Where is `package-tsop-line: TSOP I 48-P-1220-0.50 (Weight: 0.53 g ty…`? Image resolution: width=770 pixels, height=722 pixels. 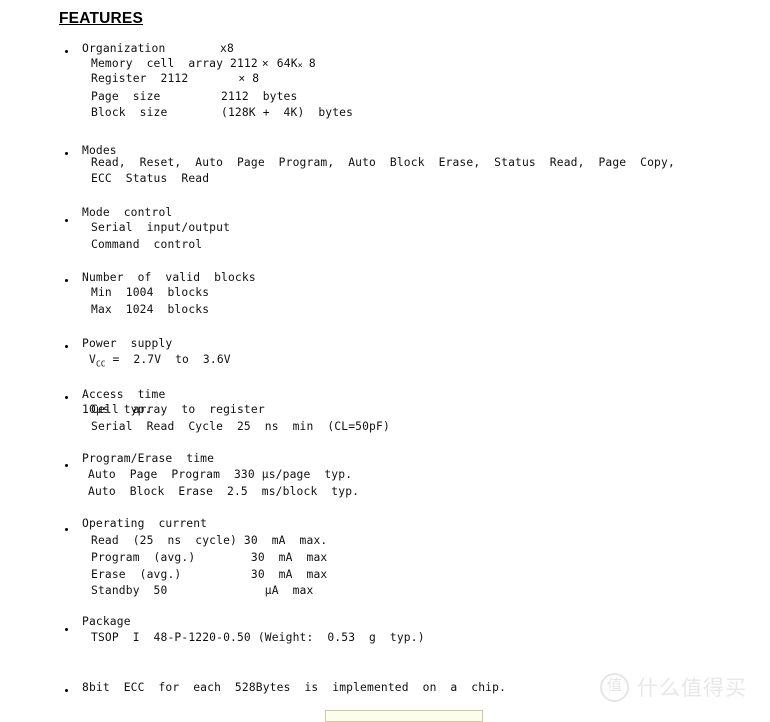
package-tsop-line: TSOP I 48-P-1220-0.50 (Weight: 0.53 g ty… is located at coordinates (258, 637).